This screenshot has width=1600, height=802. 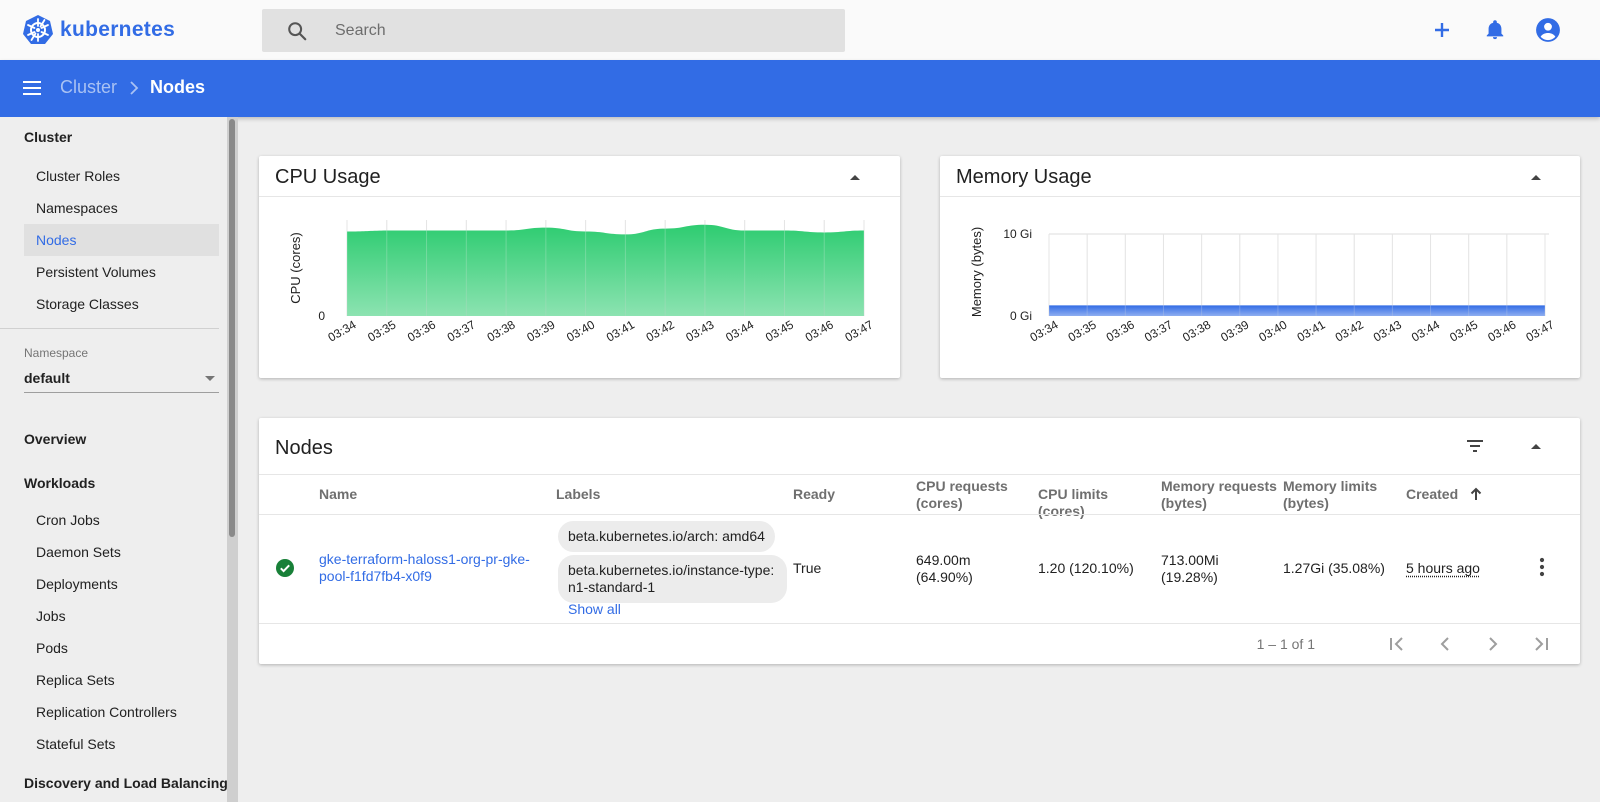 I want to click on x-tick-label: 03:42, so click(x=1349, y=330).